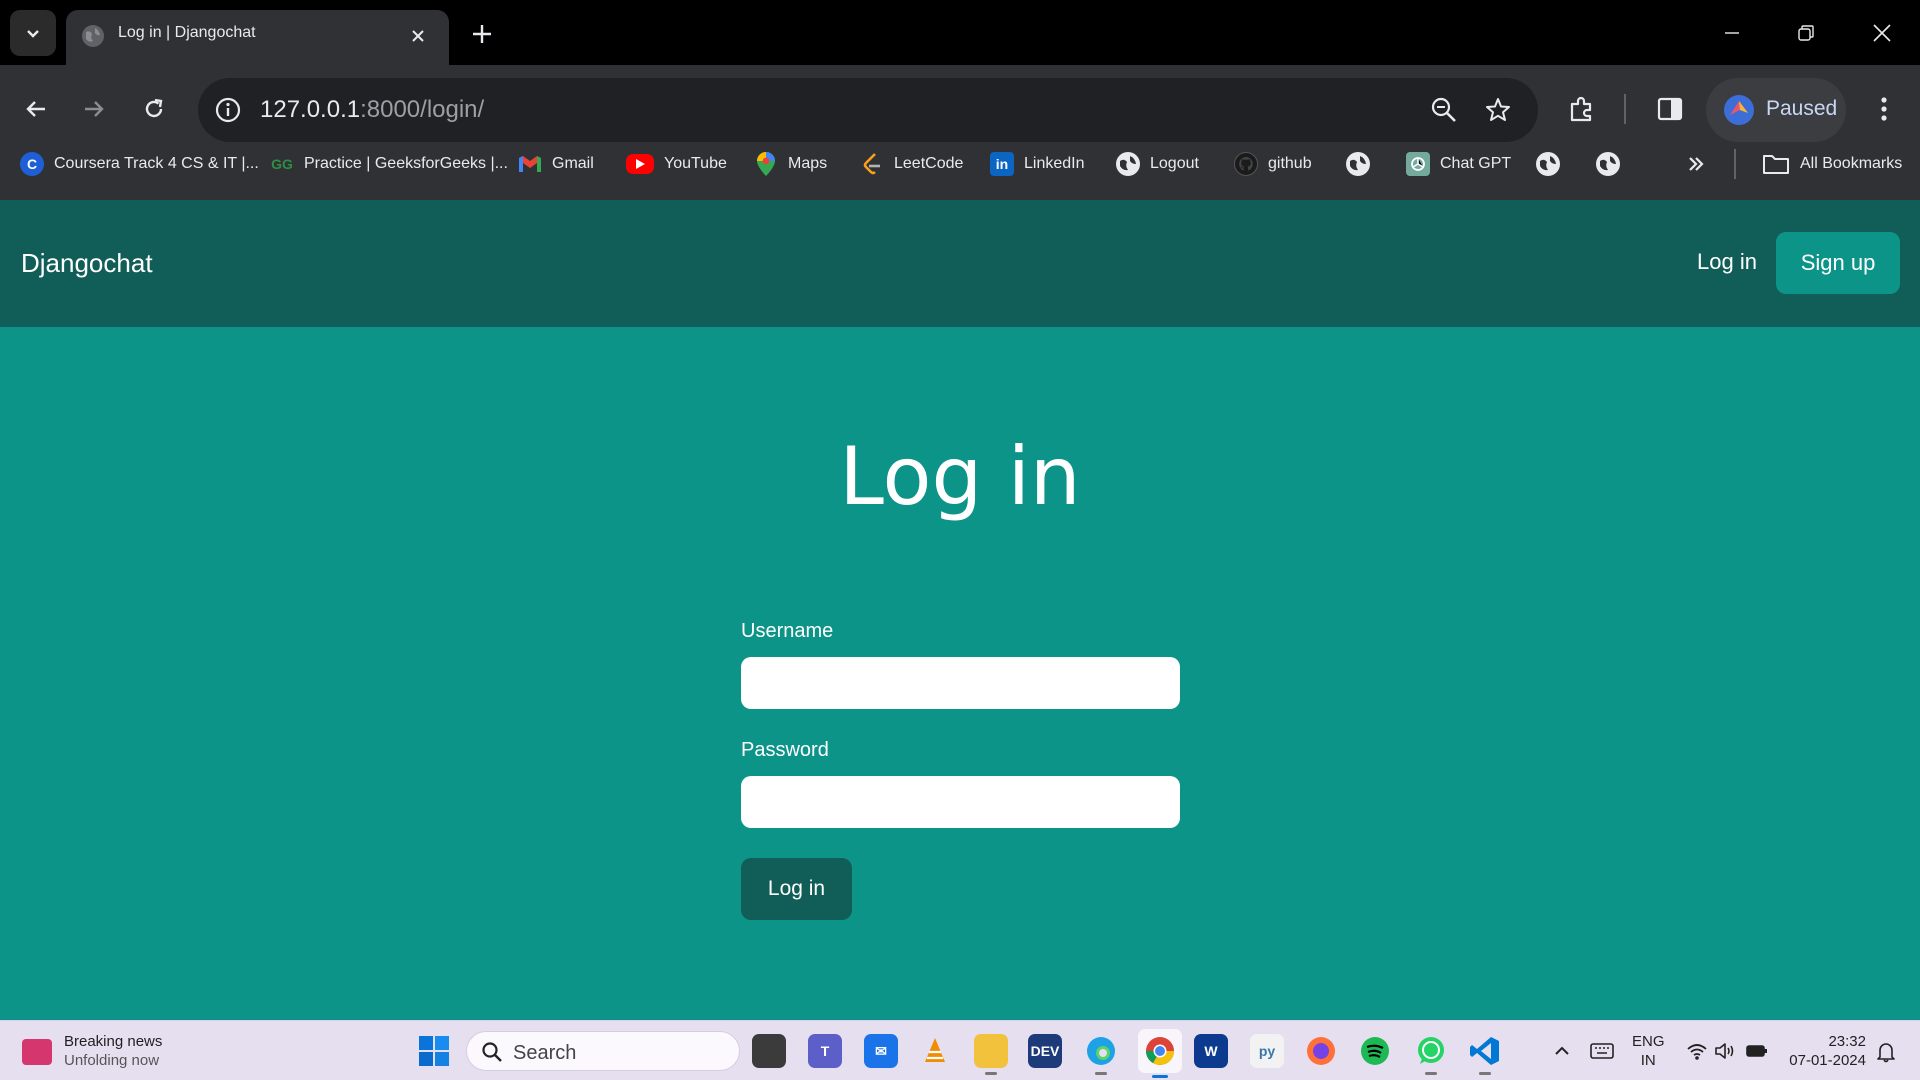 The height and width of the screenshot is (1080, 1920). What do you see at coordinates (94, 109) in the screenshot?
I see `forward-button` at bounding box center [94, 109].